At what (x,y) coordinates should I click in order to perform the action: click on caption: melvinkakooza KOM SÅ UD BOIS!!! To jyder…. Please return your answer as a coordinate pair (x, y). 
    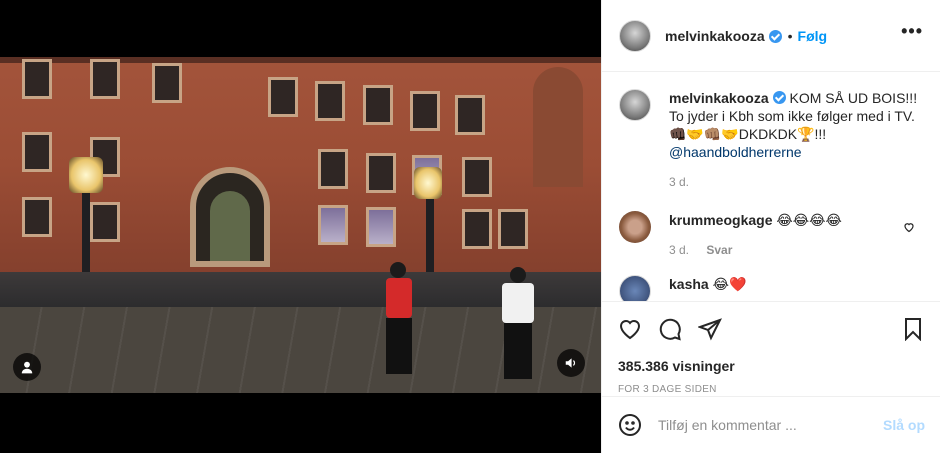
    Looking at the image, I should click on (772, 139).